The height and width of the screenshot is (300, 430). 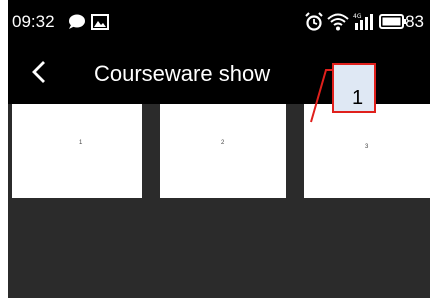 I want to click on image-icon, so click(x=100, y=22).